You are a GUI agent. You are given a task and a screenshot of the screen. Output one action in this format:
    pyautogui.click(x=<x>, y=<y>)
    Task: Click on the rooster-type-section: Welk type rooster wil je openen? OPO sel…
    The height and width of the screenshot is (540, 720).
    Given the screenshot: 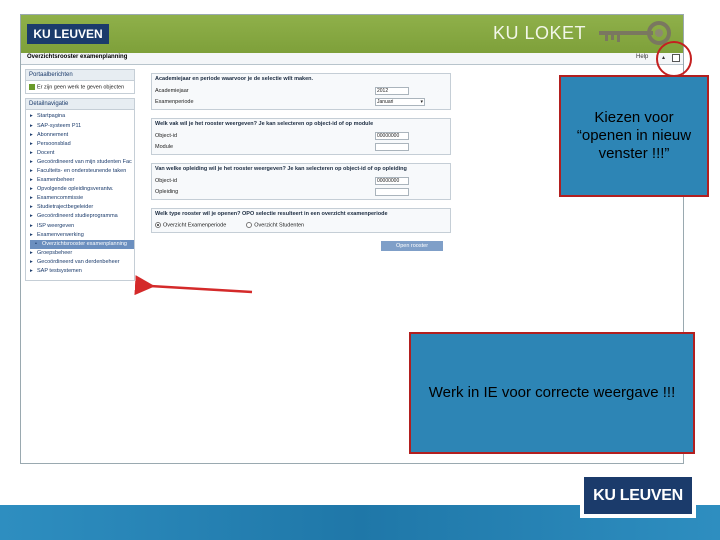 What is the action you would take?
    pyautogui.click(x=301, y=221)
    